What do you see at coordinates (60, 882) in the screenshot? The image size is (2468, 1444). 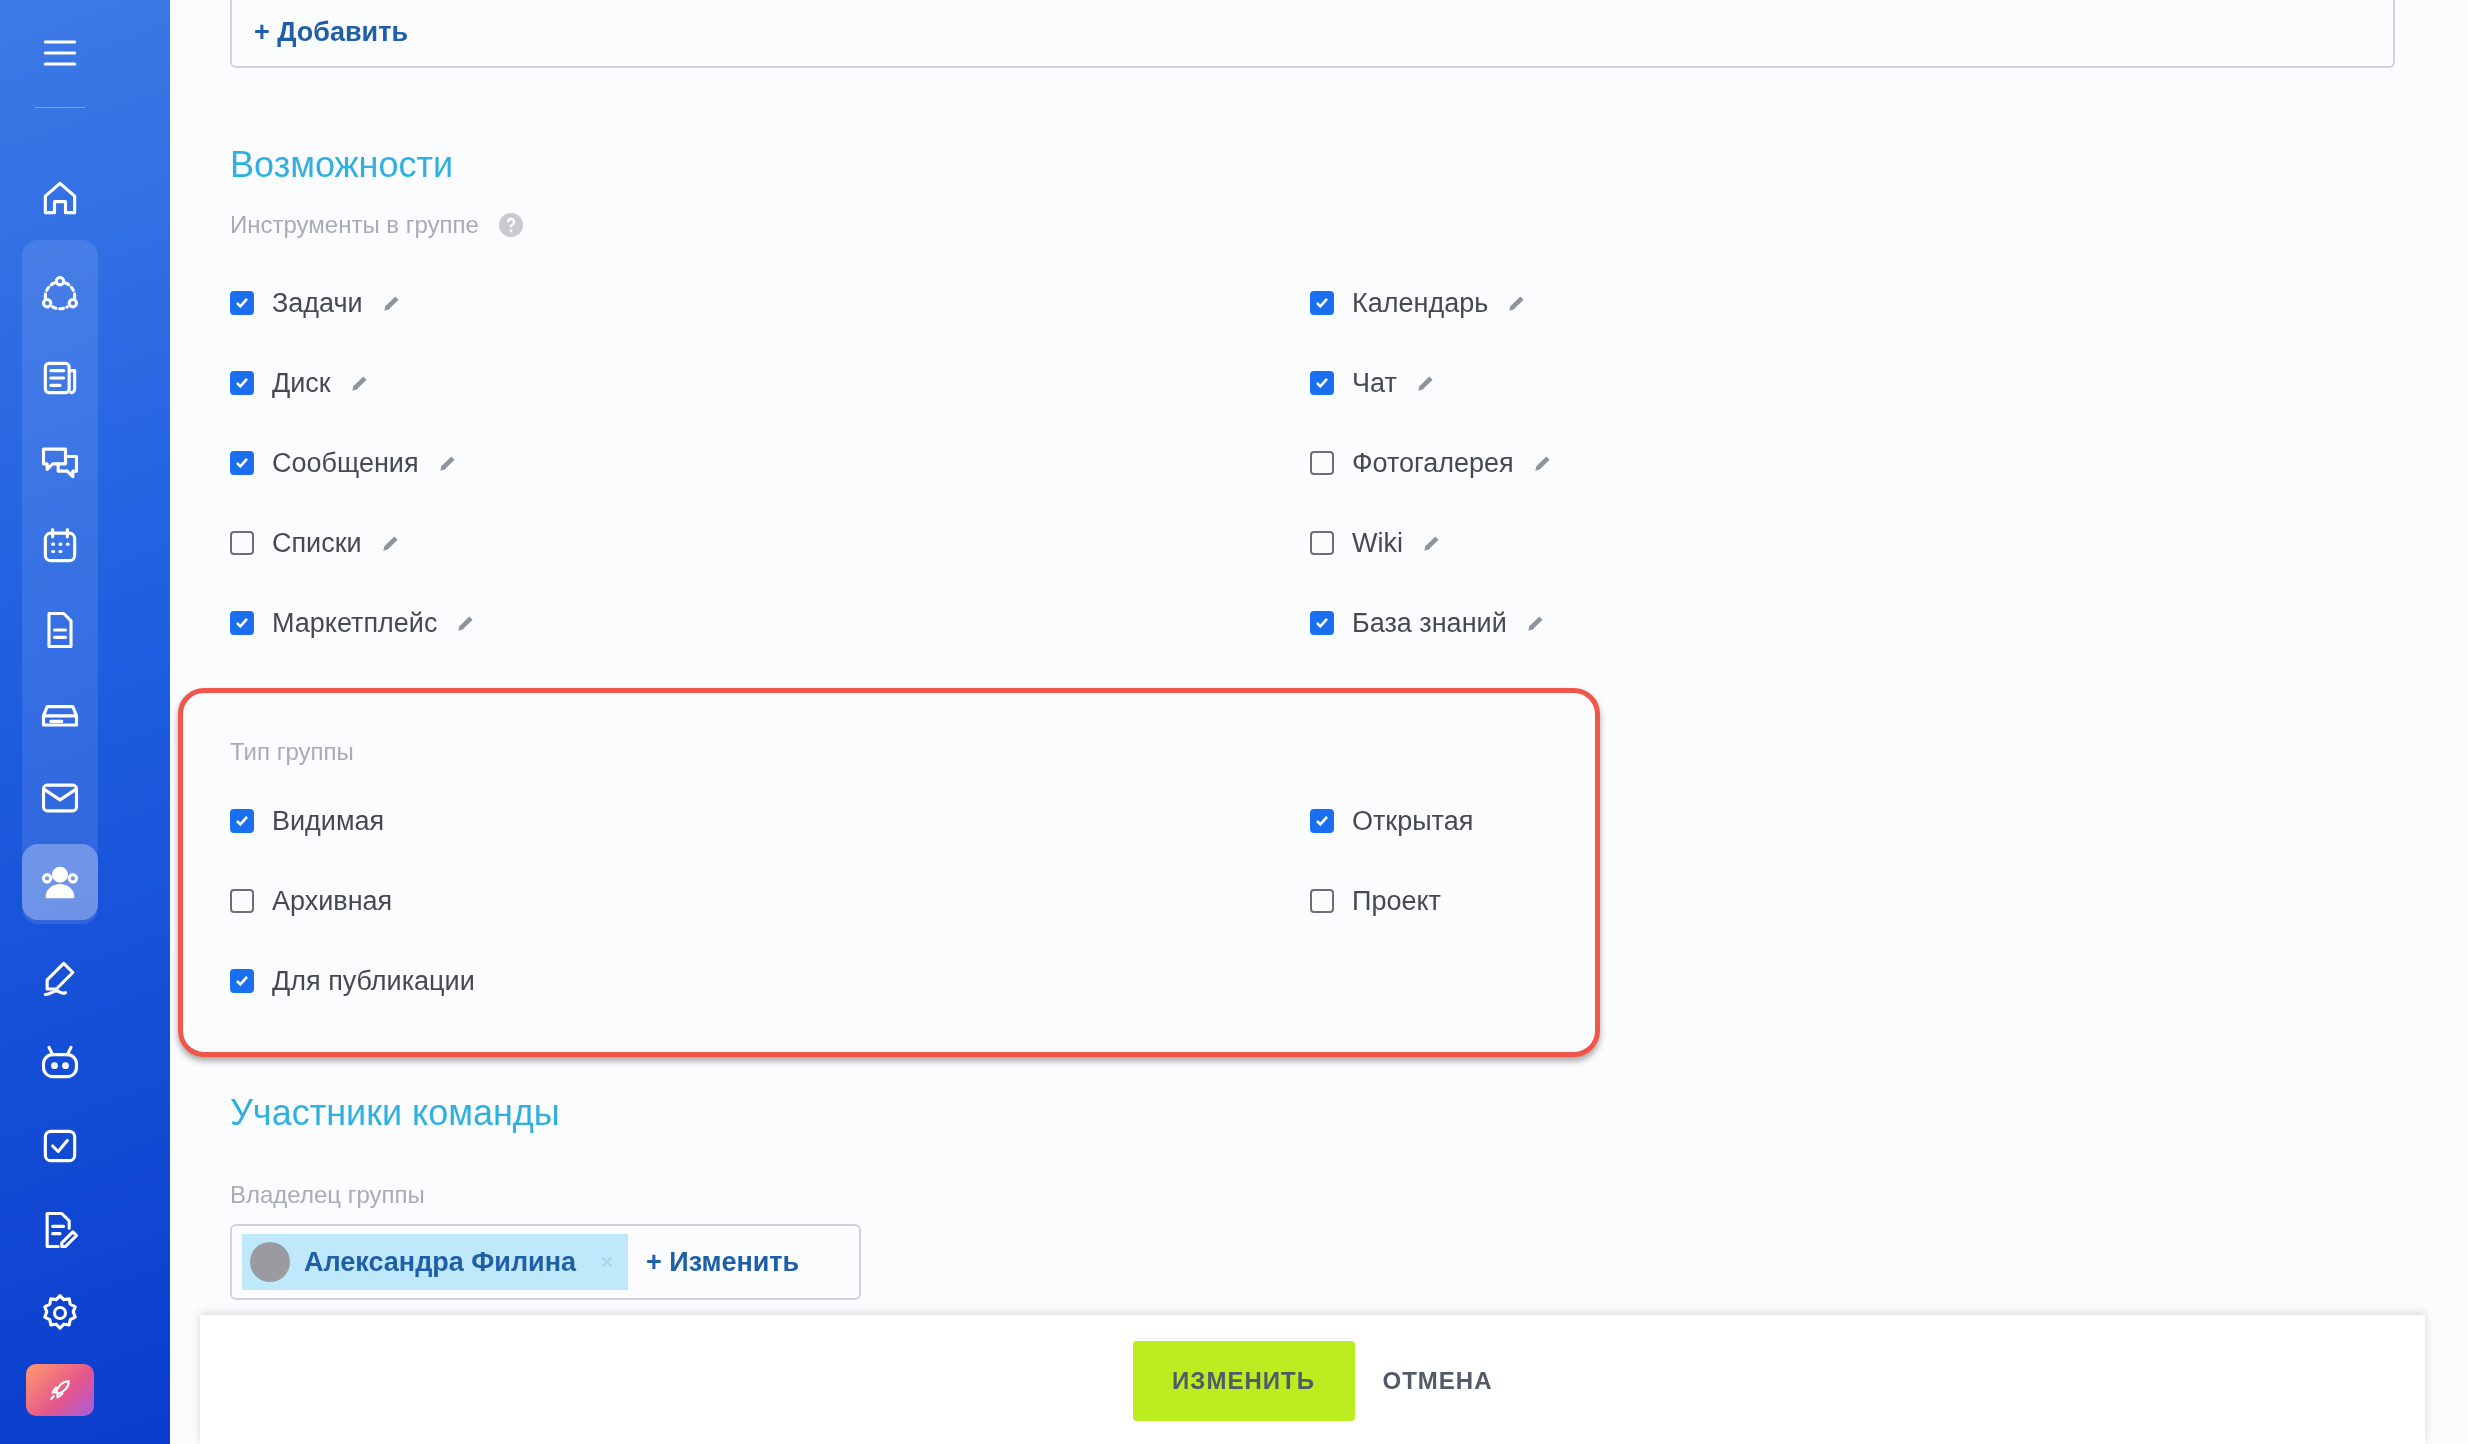 I see `active-nav-item` at bounding box center [60, 882].